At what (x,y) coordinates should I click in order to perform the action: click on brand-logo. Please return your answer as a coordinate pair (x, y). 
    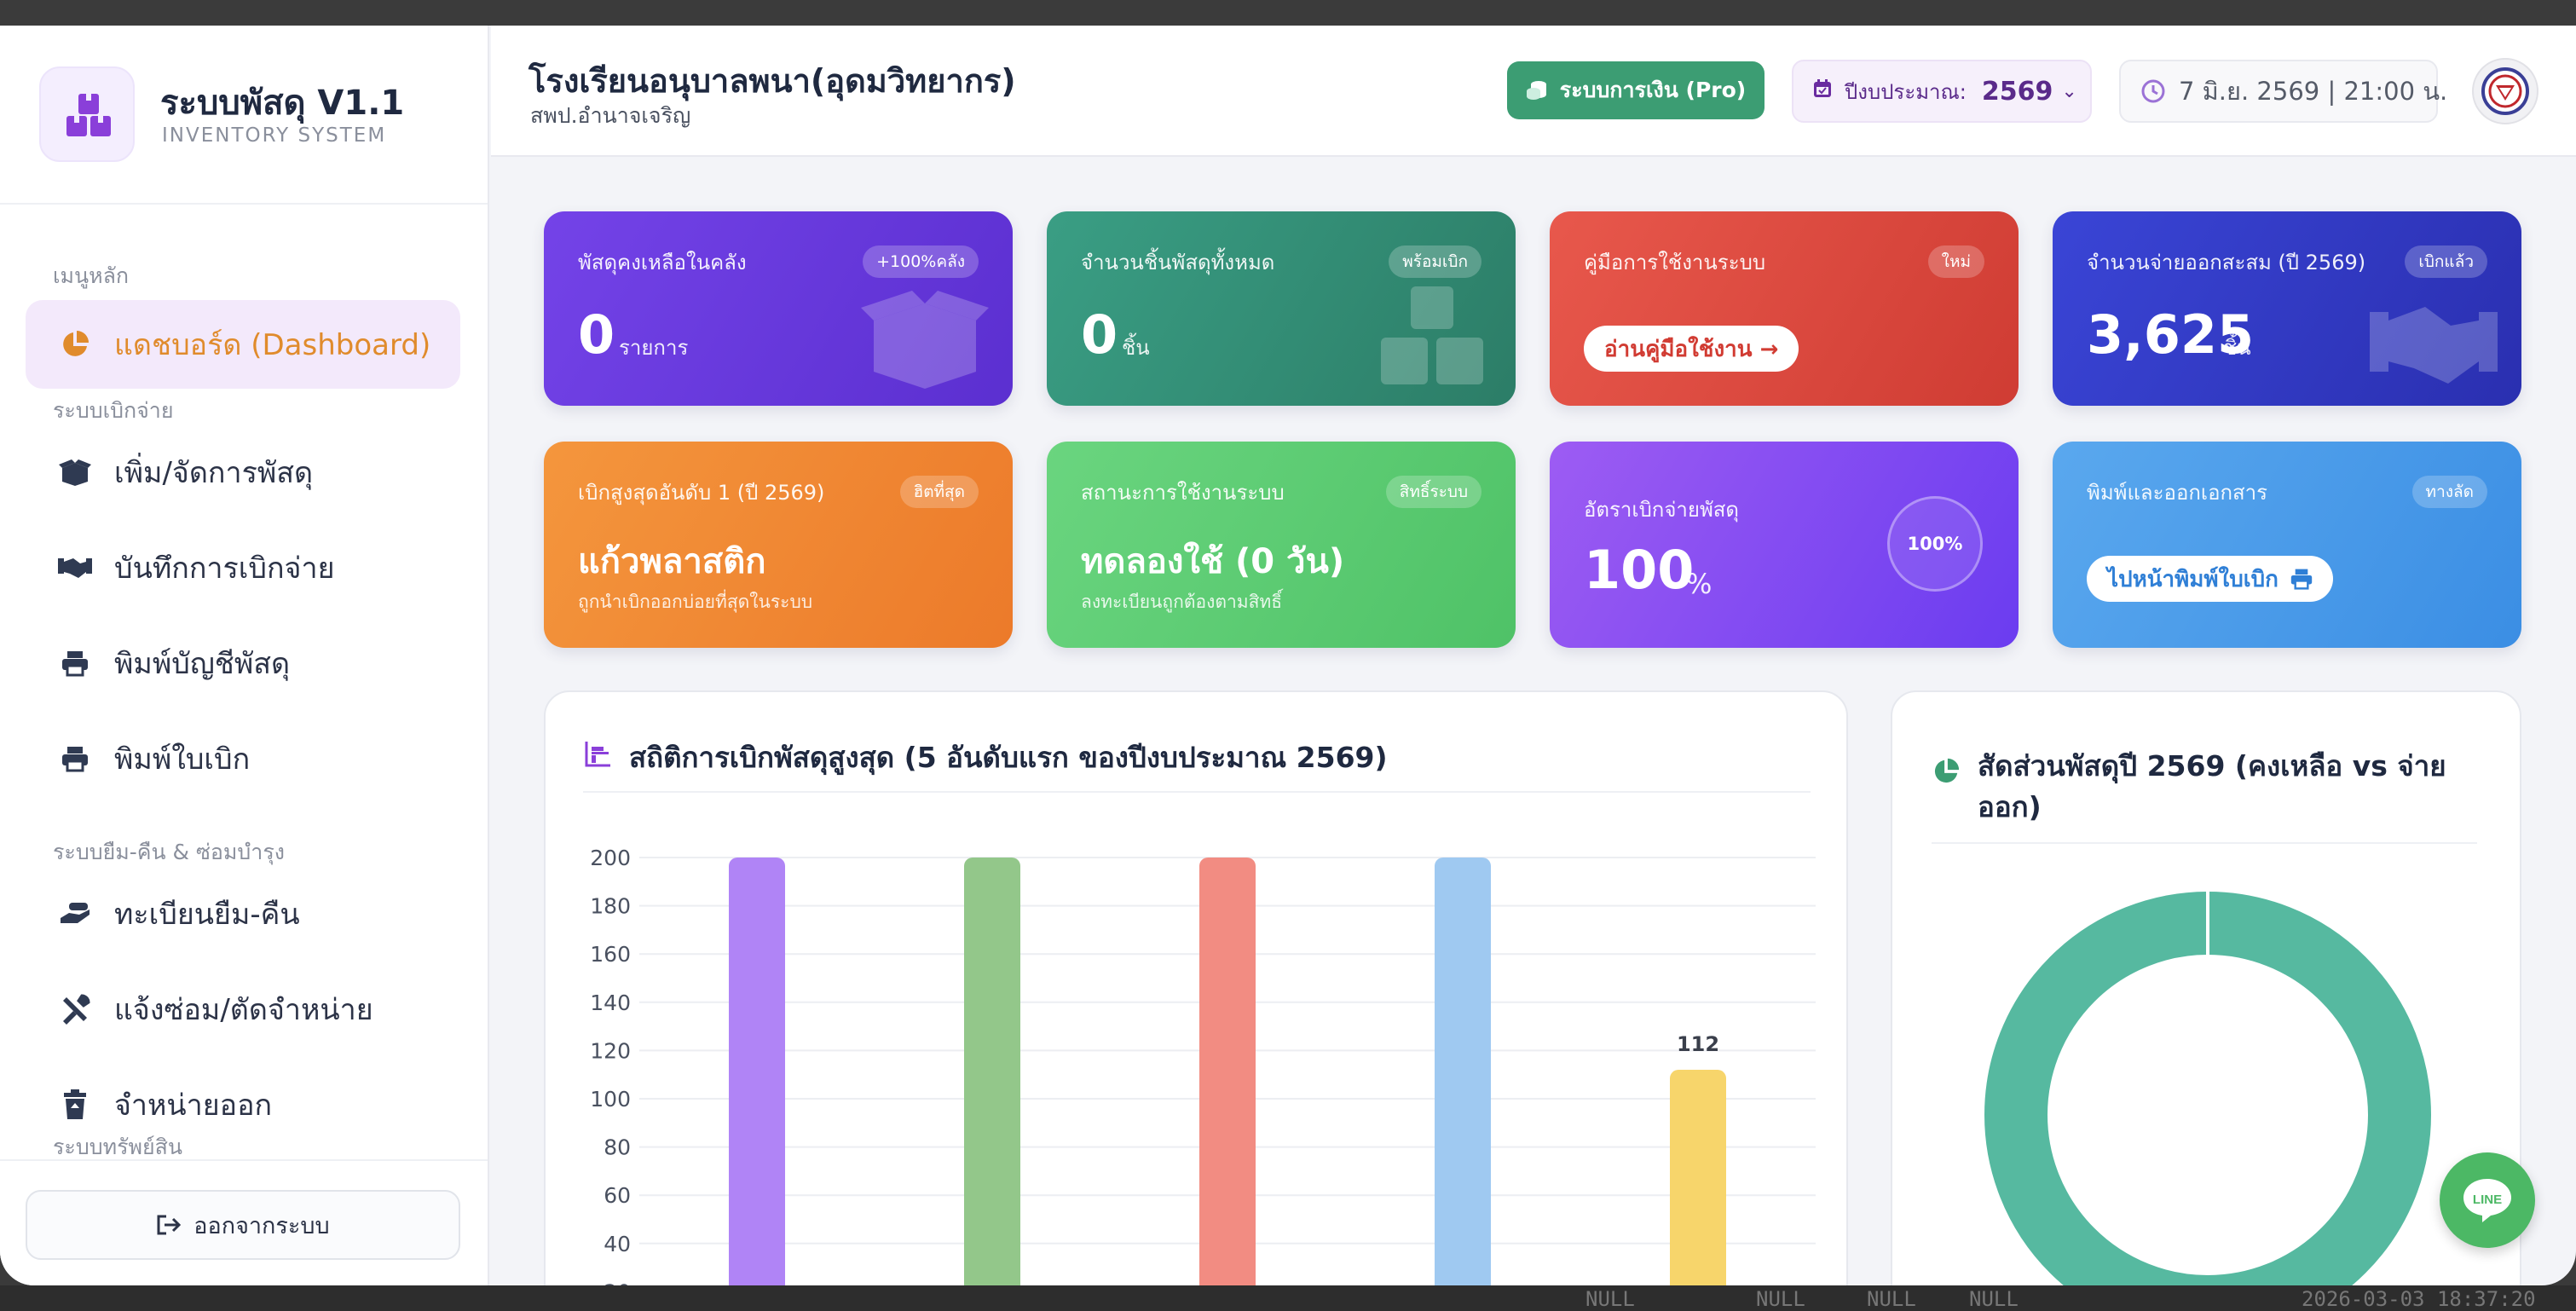
    Looking at the image, I should click on (87, 114).